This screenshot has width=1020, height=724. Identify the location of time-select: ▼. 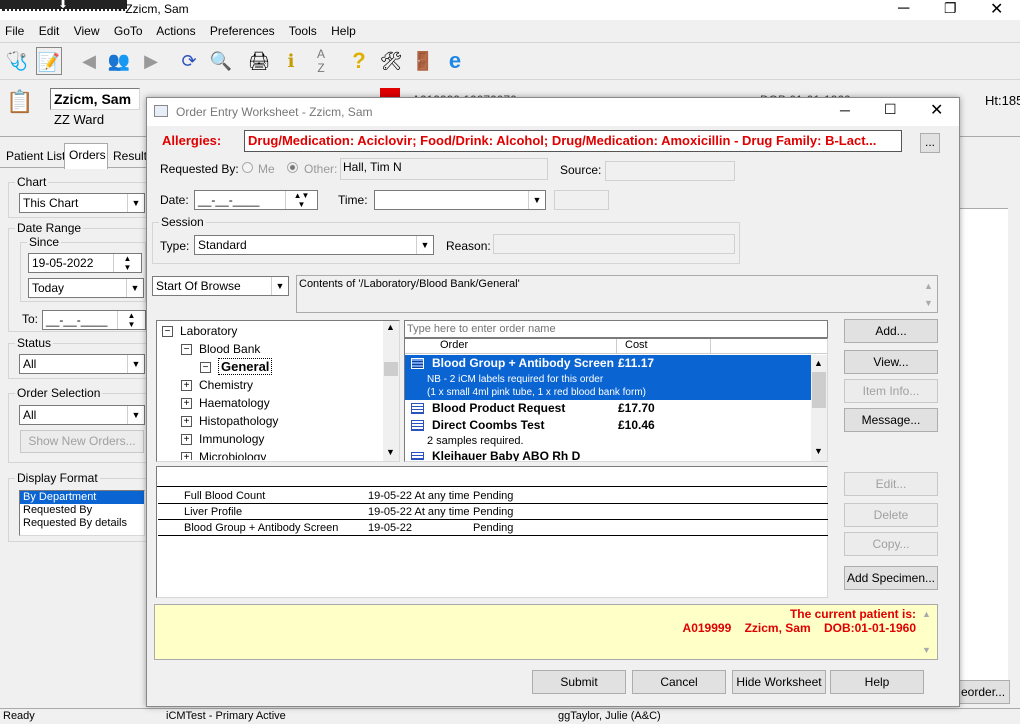
(460, 200).